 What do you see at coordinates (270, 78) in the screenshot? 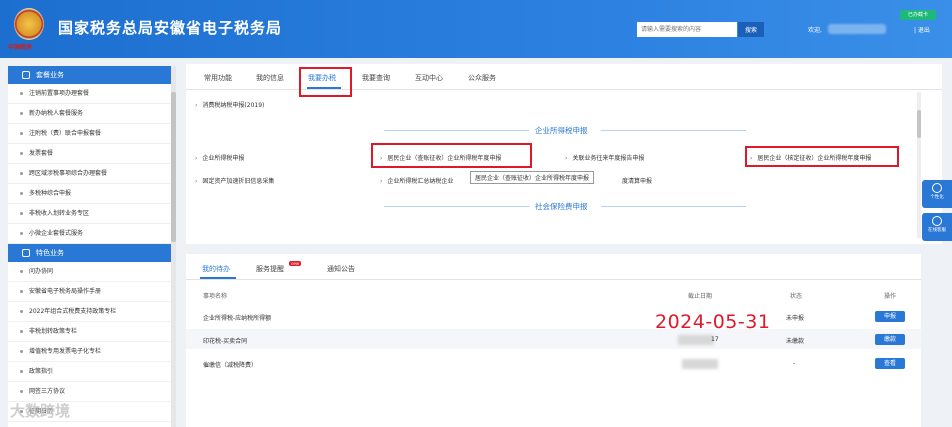
I see `tab-my-info: 我的信息` at bounding box center [270, 78].